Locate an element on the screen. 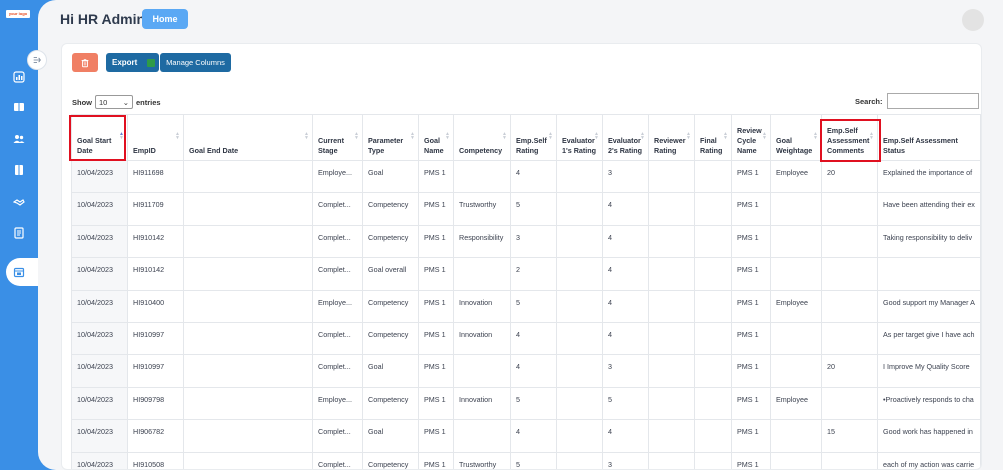  excel-icon is located at coordinates (151, 62).